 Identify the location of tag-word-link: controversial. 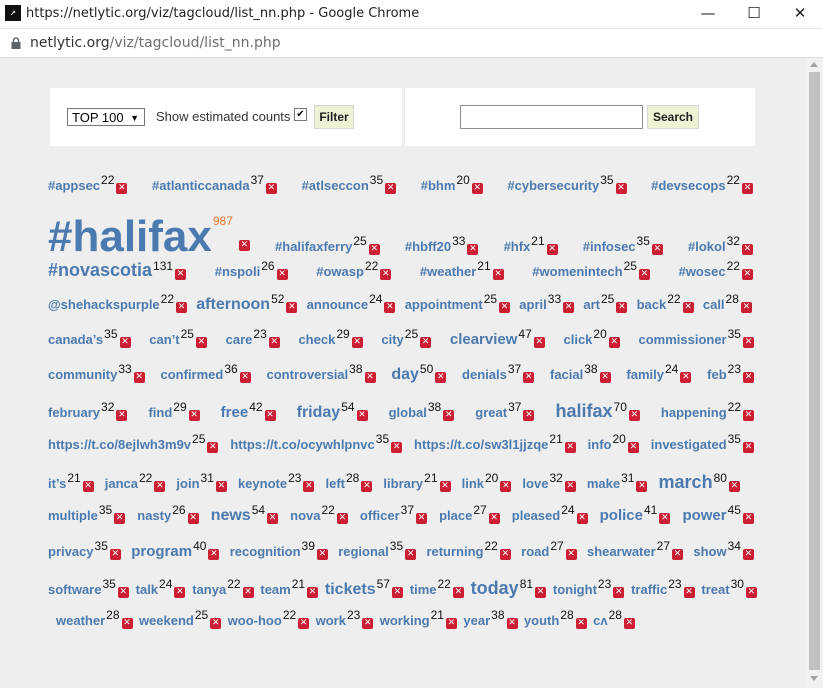
(308, 374).